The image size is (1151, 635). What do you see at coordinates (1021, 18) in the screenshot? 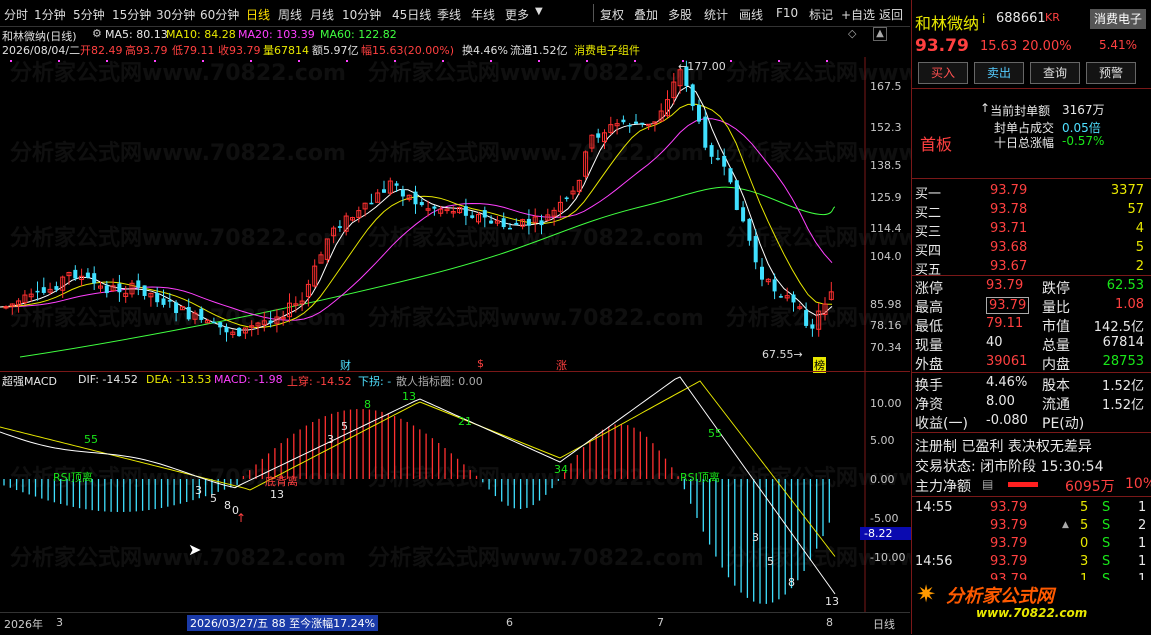
I see `stock-code: 688661` at bounding box center [1021, 18].